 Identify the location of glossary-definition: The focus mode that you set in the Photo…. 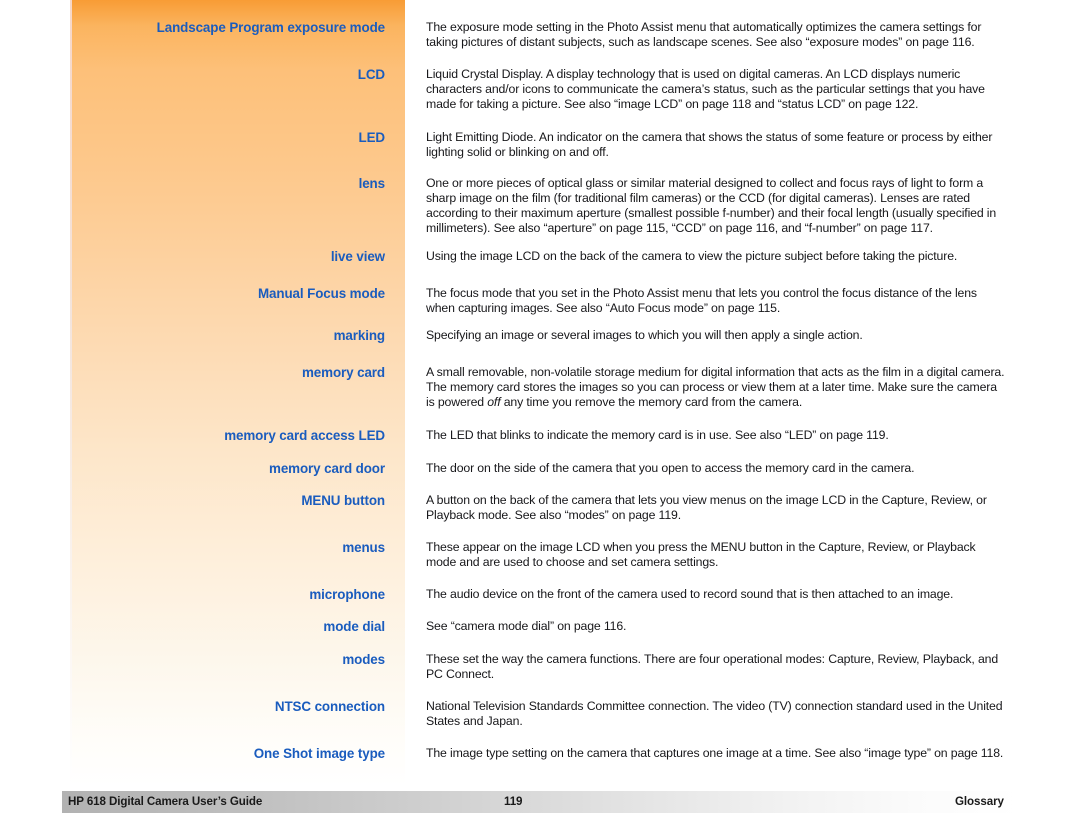
(701, 301).